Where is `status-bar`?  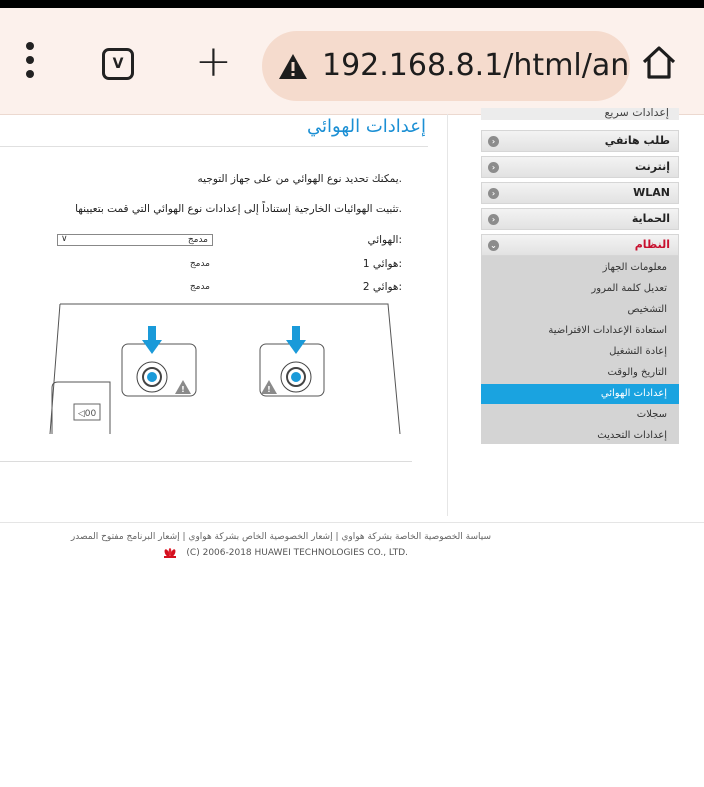
status-bar is located at coordinates (352, 4).